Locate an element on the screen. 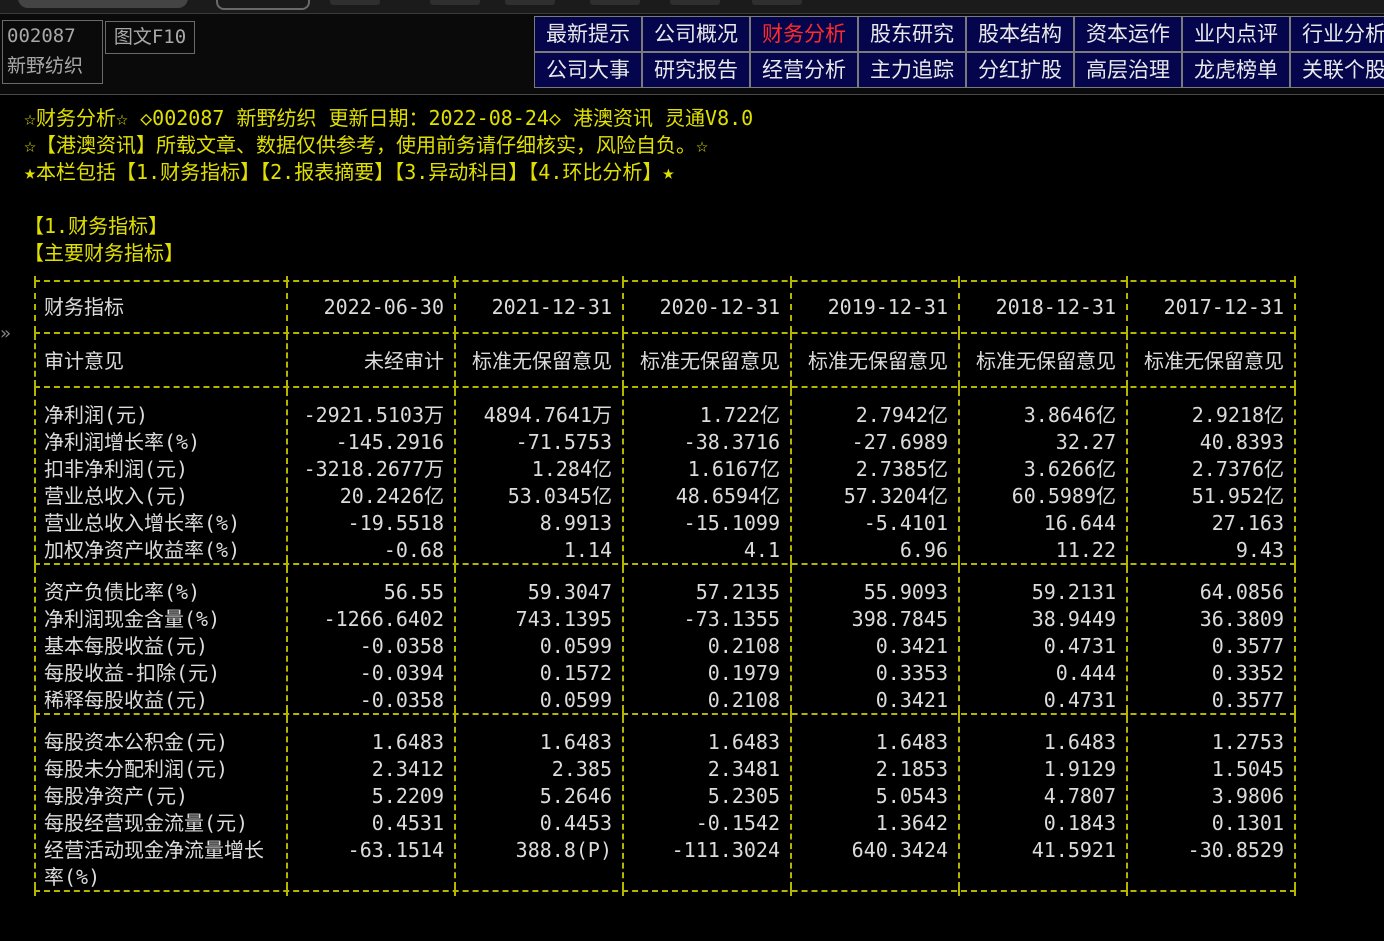 The image size is (1384, 941). row-value: 5.2209 is located at coordinates (407, 796).